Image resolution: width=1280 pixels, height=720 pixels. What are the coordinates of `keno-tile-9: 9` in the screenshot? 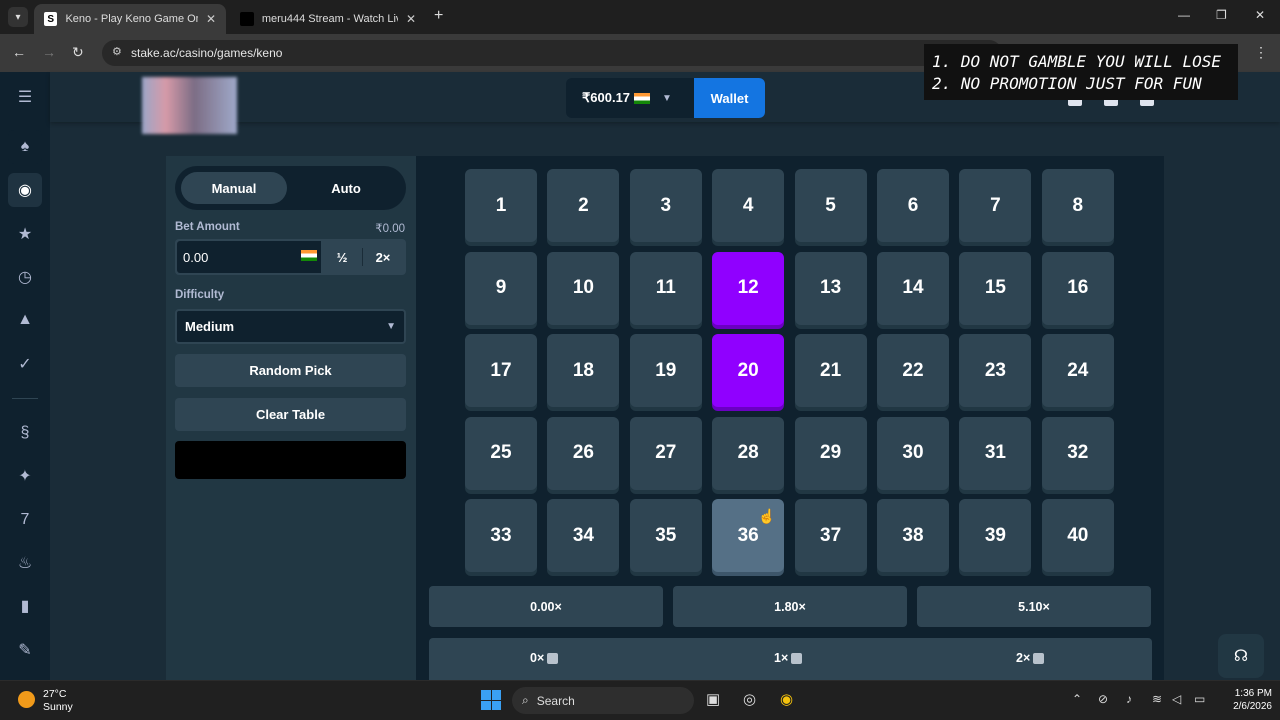 It's located at (501, 288).